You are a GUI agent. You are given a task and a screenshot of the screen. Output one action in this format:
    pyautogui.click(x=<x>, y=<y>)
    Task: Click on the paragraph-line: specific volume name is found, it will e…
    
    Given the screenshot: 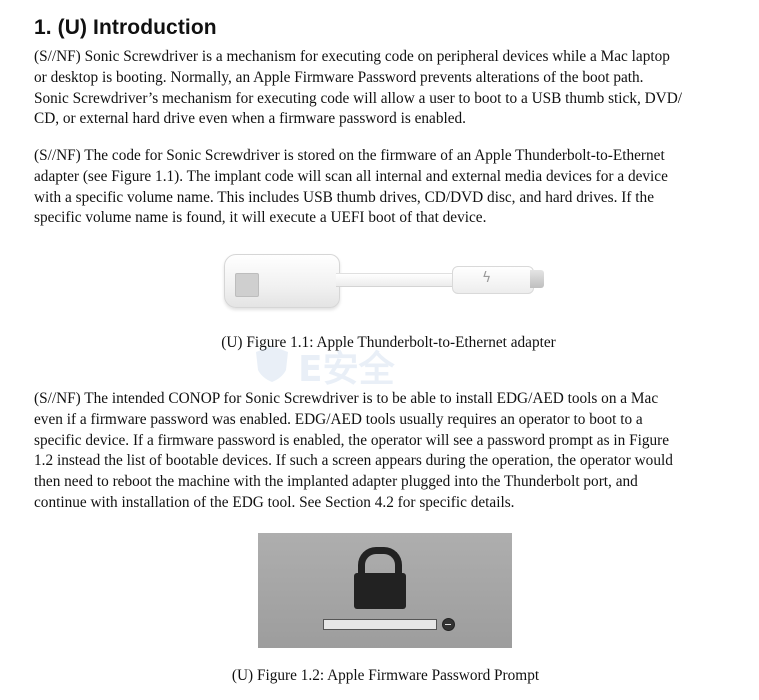 What is the action you would take?
    pyautogui.click(x=260, y=218)
    